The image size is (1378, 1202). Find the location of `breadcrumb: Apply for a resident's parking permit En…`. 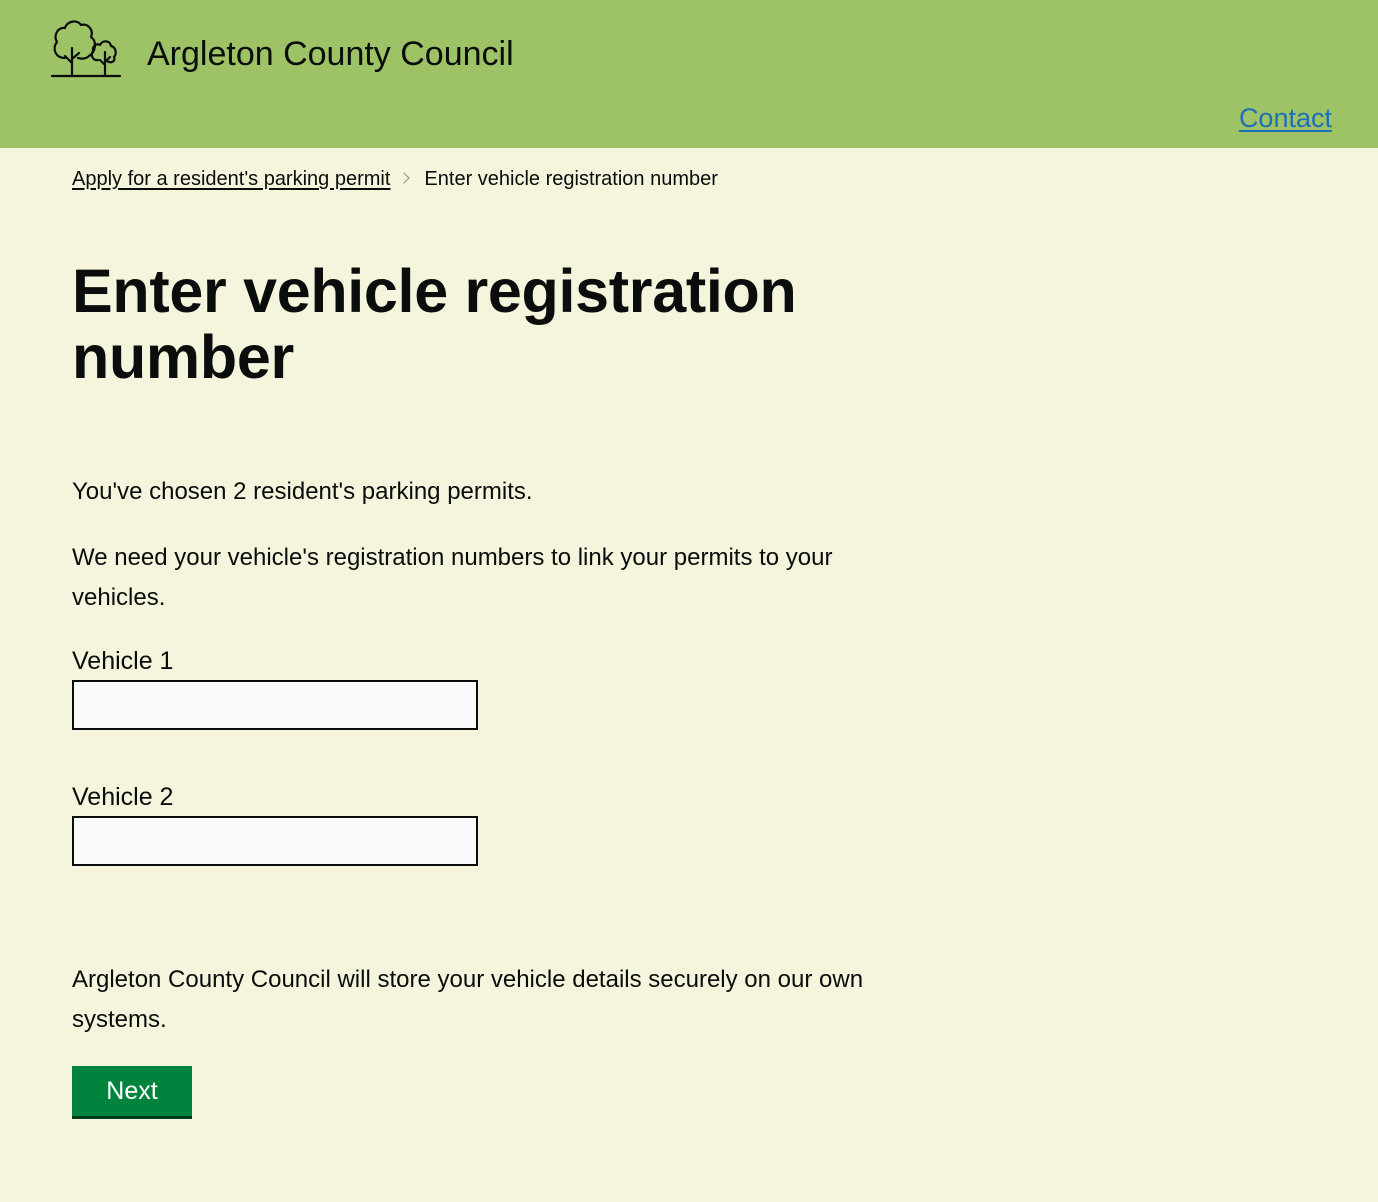

breadcrumb: Apply for a resident's parking permit En… is located at coordinates (395, 179).